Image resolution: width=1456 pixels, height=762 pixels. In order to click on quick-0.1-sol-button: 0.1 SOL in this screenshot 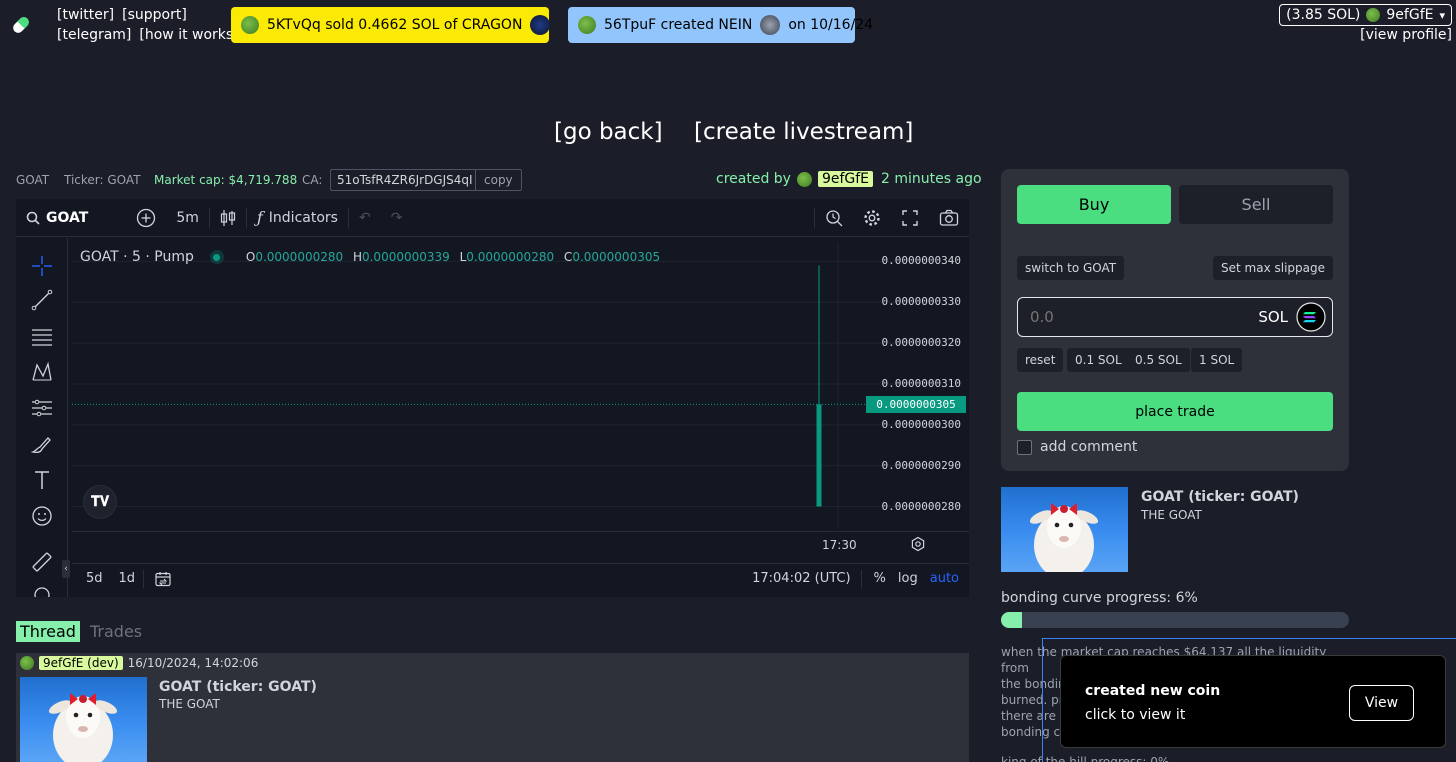, I will do `click(1098, 360)`.